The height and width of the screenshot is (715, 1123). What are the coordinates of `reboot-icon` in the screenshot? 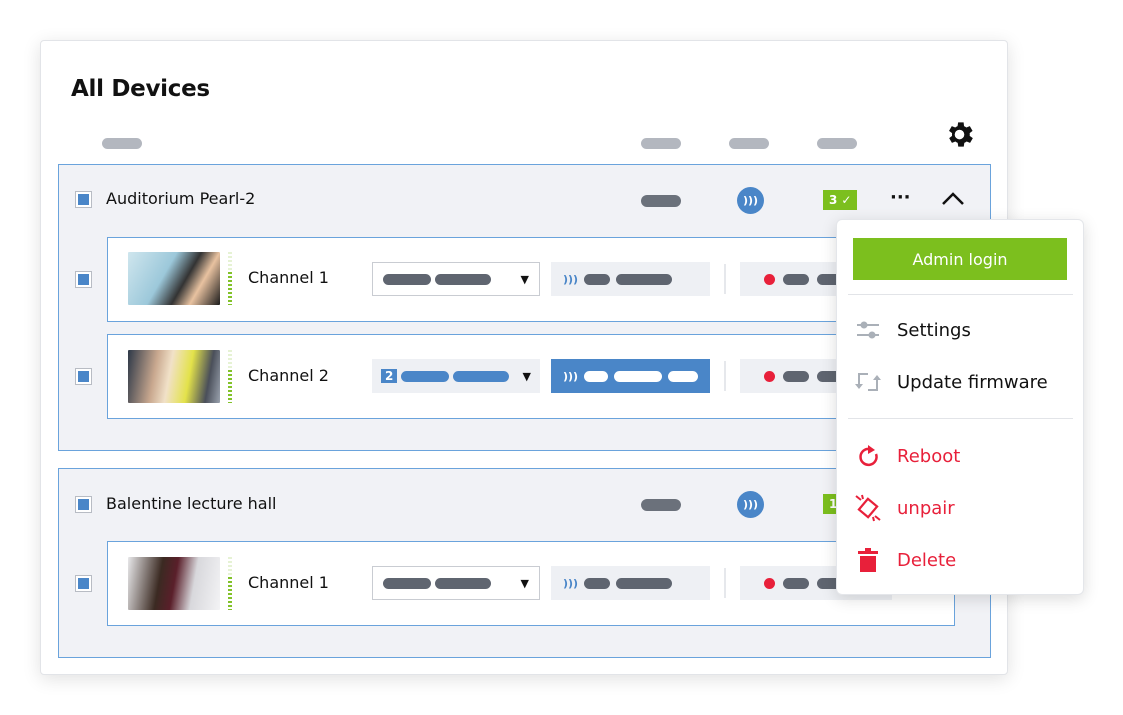 It's located at (868, 456).